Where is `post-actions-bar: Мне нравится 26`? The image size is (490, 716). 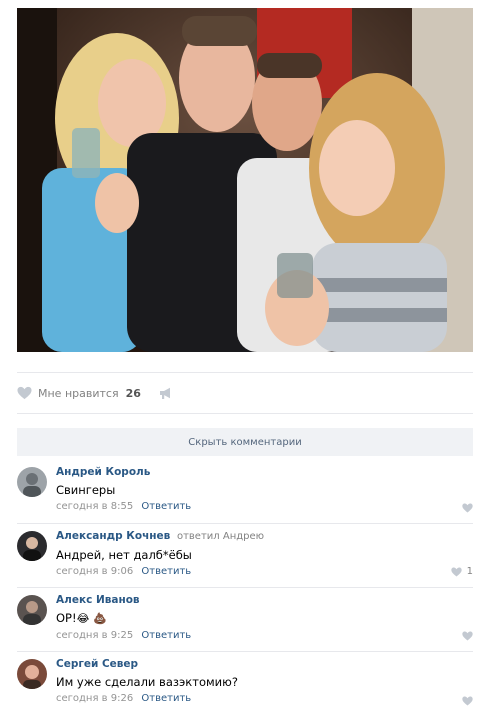
post-actions-bar: Мне нравится 26 is located at coordinates (245, 393).